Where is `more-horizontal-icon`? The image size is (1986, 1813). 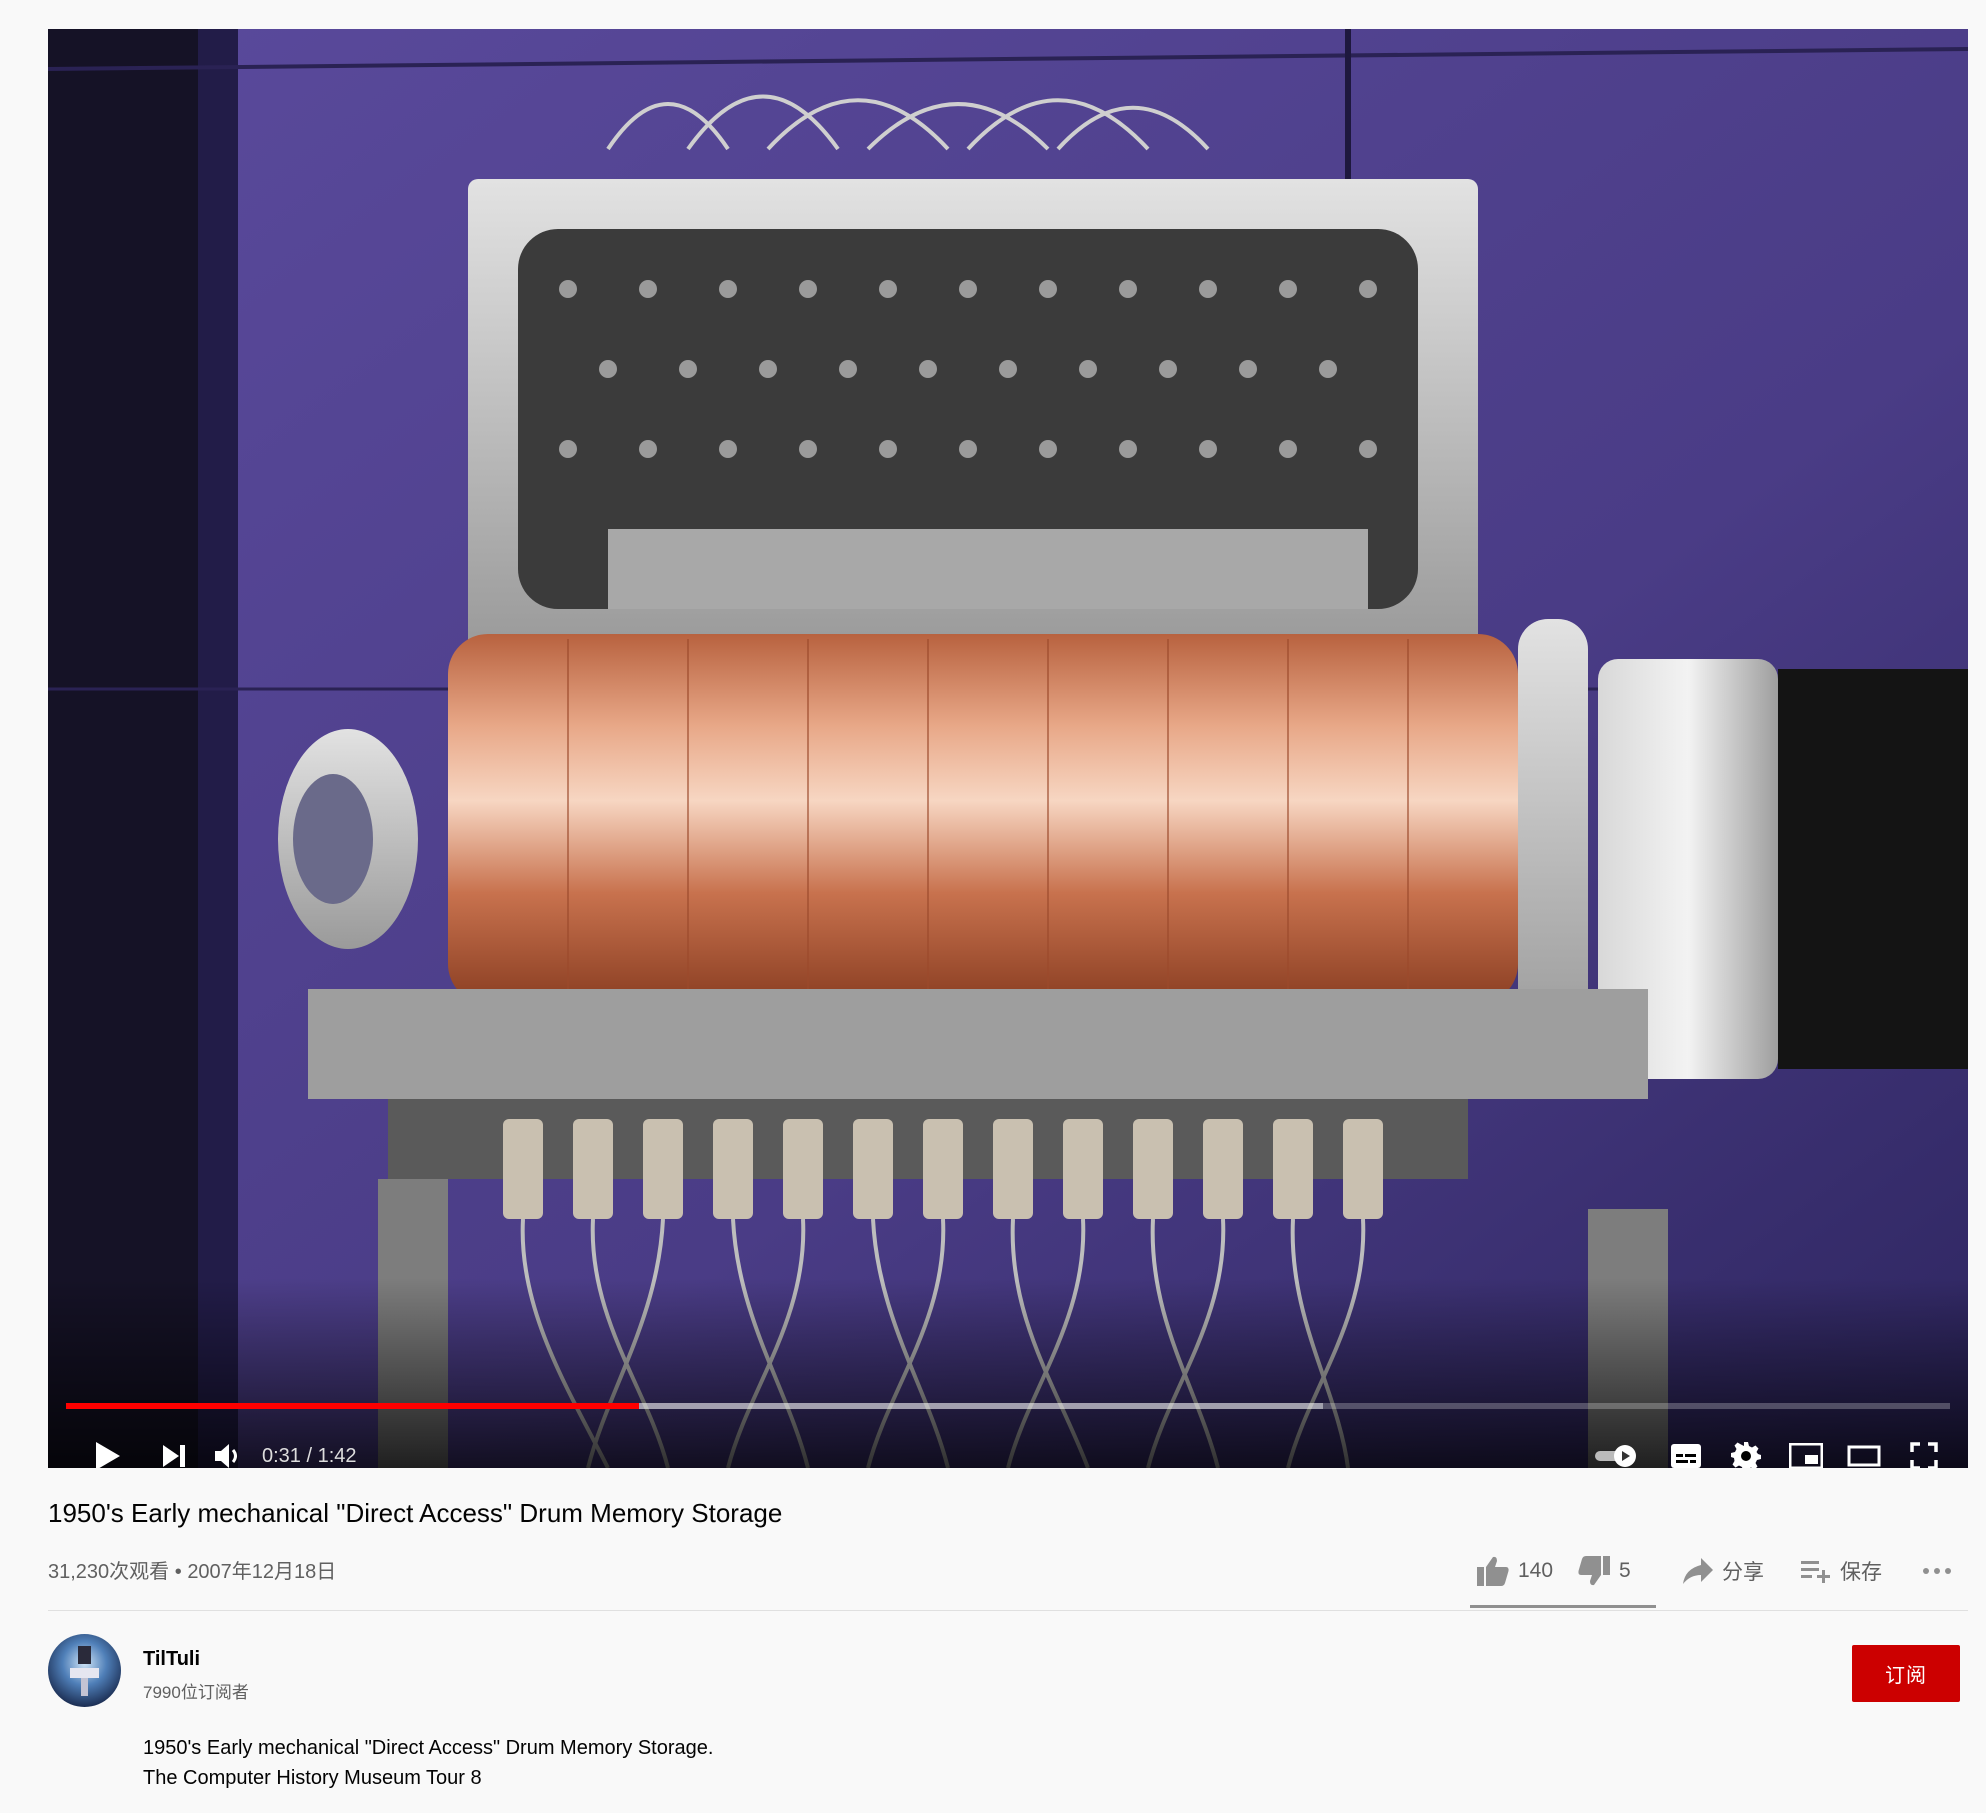 more-horizontal-icon is located at coordinates (1937, 1571).